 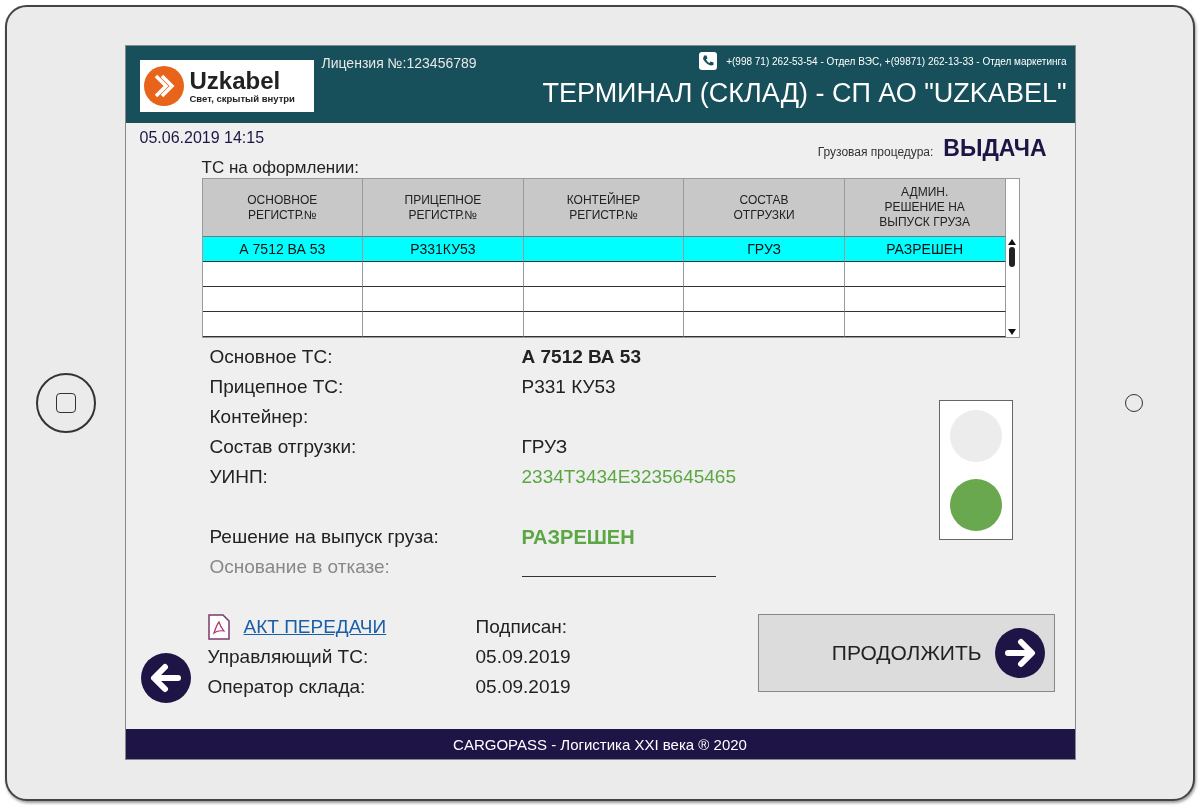 What do you see at coordinates (604, 208) in the screenshot?
I see `column-header: КОНТЕЙНЕР РЕГИСТР.№` at bounding box center [604, 208].